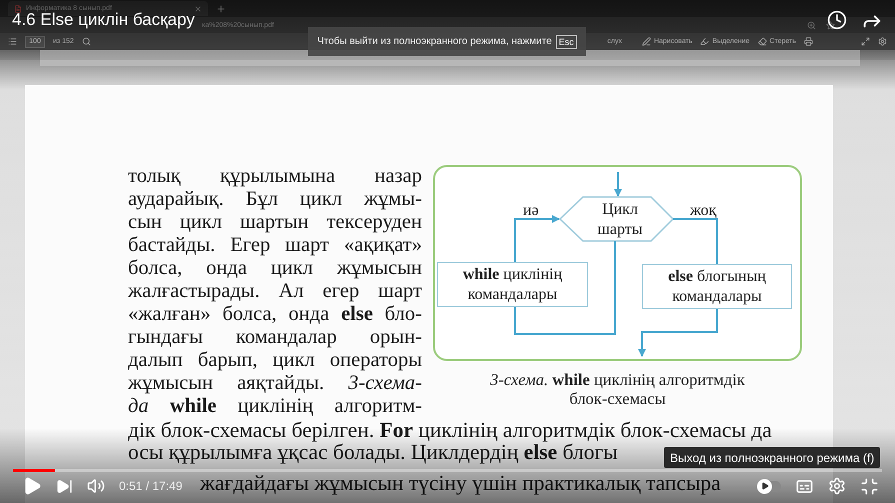  What do you see at coordinates (770, 486) in the screenshot?
I see `autoplay-toggle` at bounding box center [770, 486].